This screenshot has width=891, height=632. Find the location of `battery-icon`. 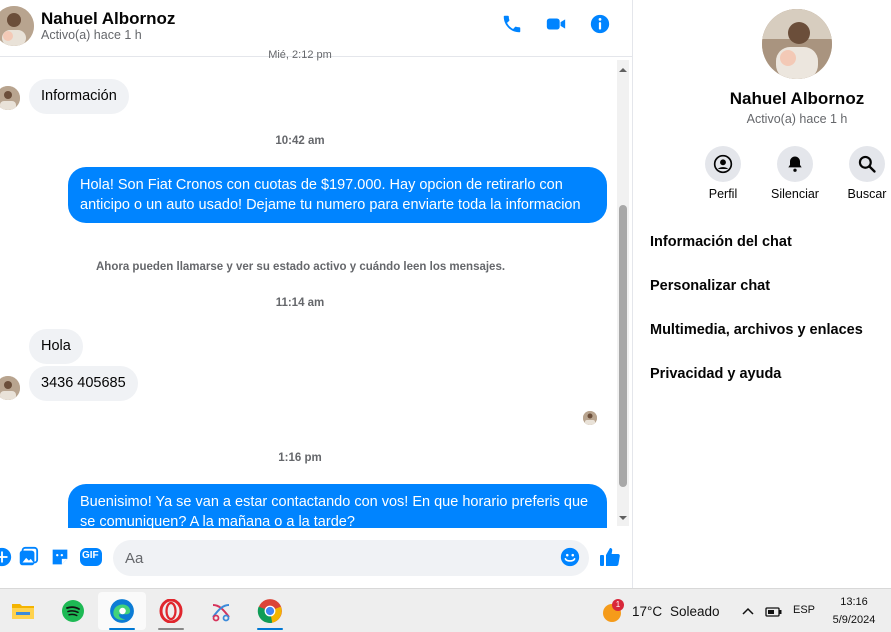

battery-icon is located at coordinates (773, 612).